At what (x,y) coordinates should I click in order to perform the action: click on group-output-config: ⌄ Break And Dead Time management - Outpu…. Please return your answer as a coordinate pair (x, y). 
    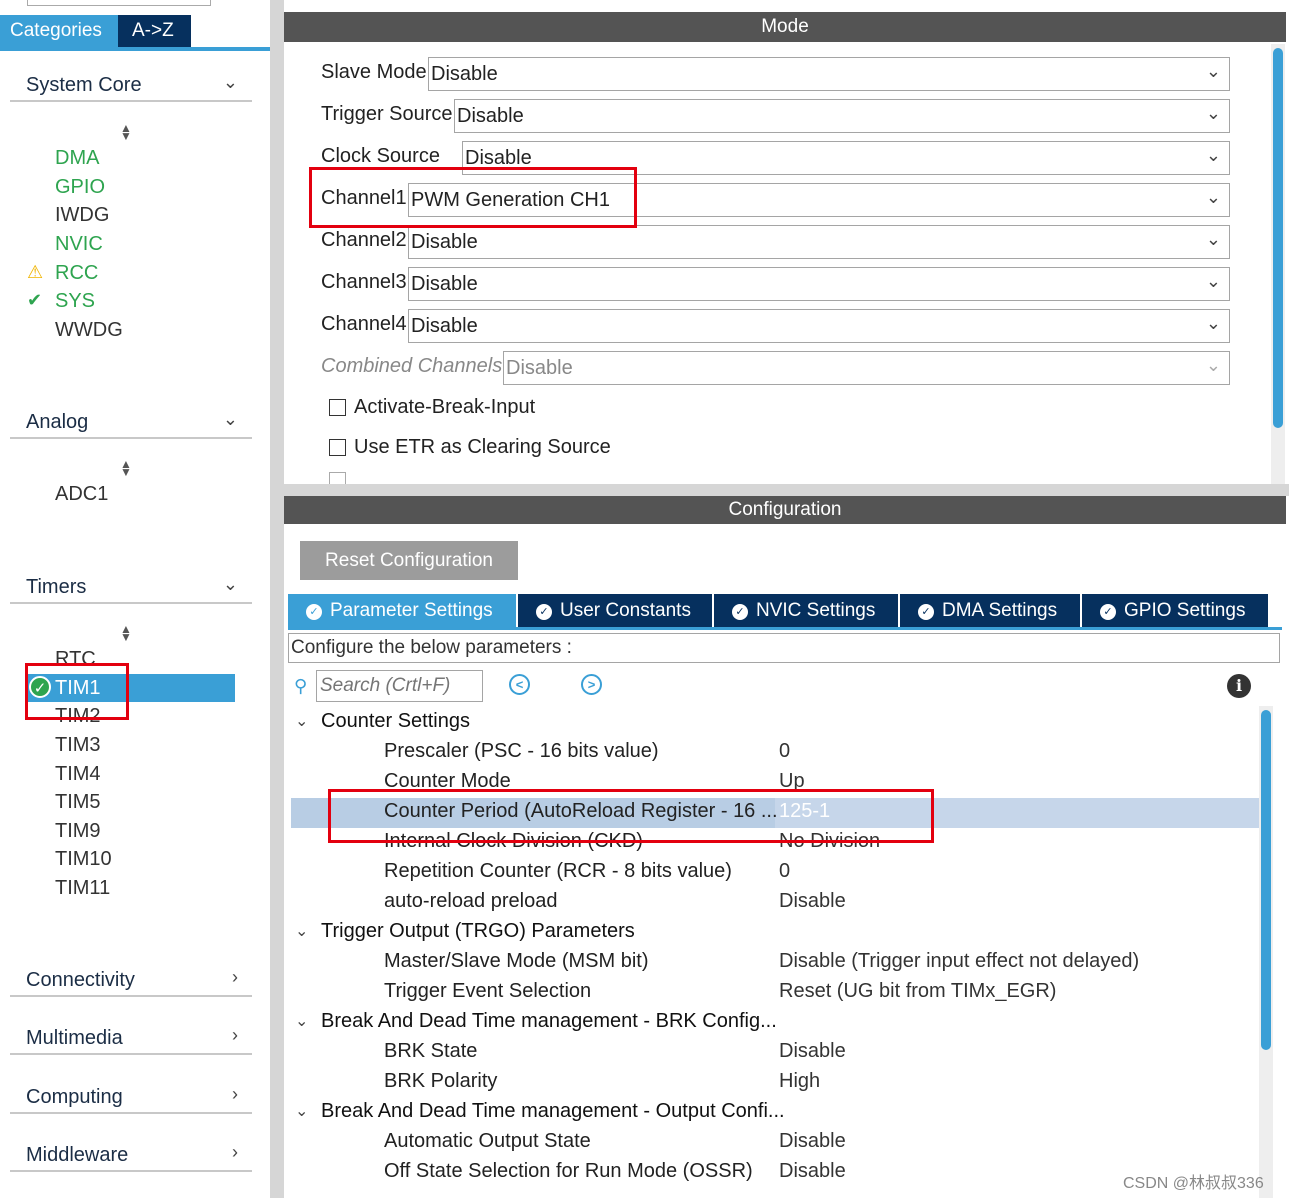
    Looking at the image, I should click on (777, 1113).